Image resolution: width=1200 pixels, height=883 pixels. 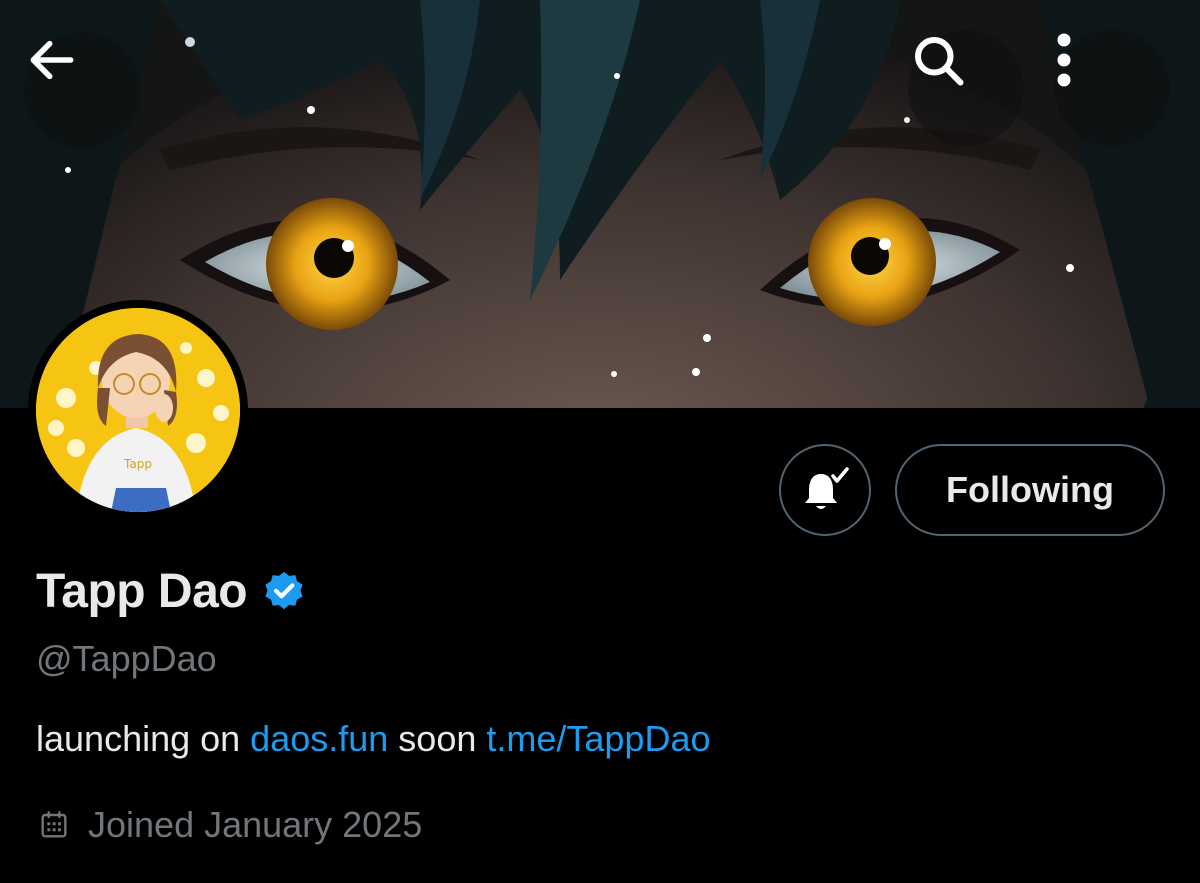 What do you see at coordinates (142, 591) in the screenshot?
I see `display-name: Tapp Dao` at bounding box center [142, 591].